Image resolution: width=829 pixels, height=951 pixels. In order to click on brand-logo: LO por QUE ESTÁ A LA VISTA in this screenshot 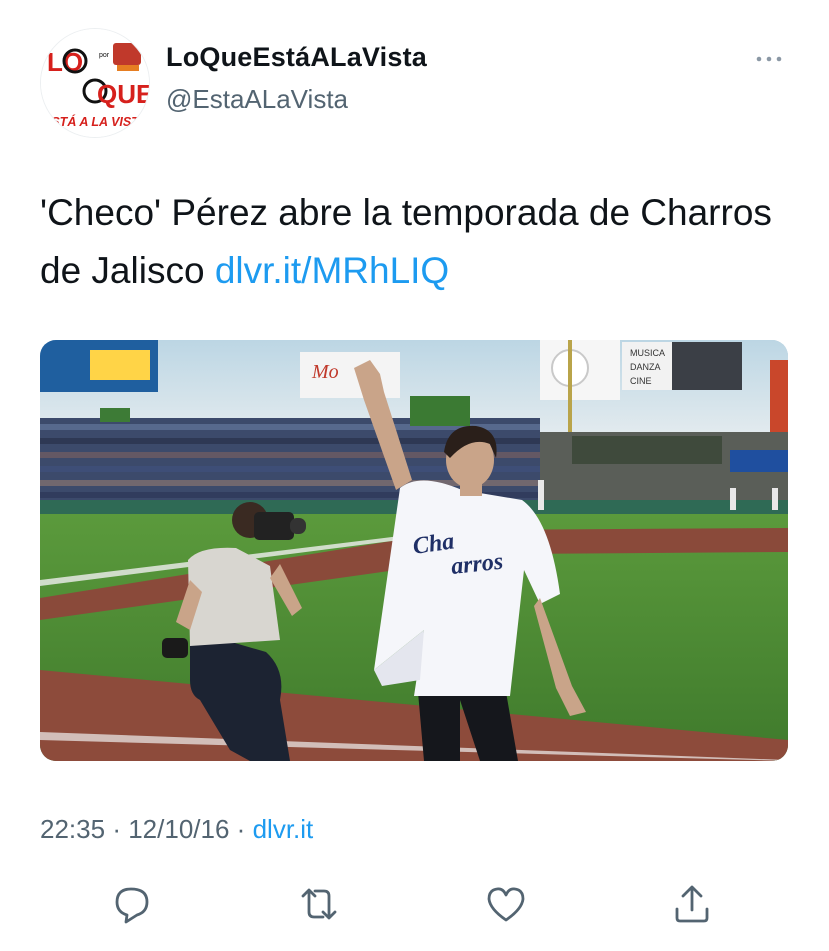, I will do `click(95, 83)`.